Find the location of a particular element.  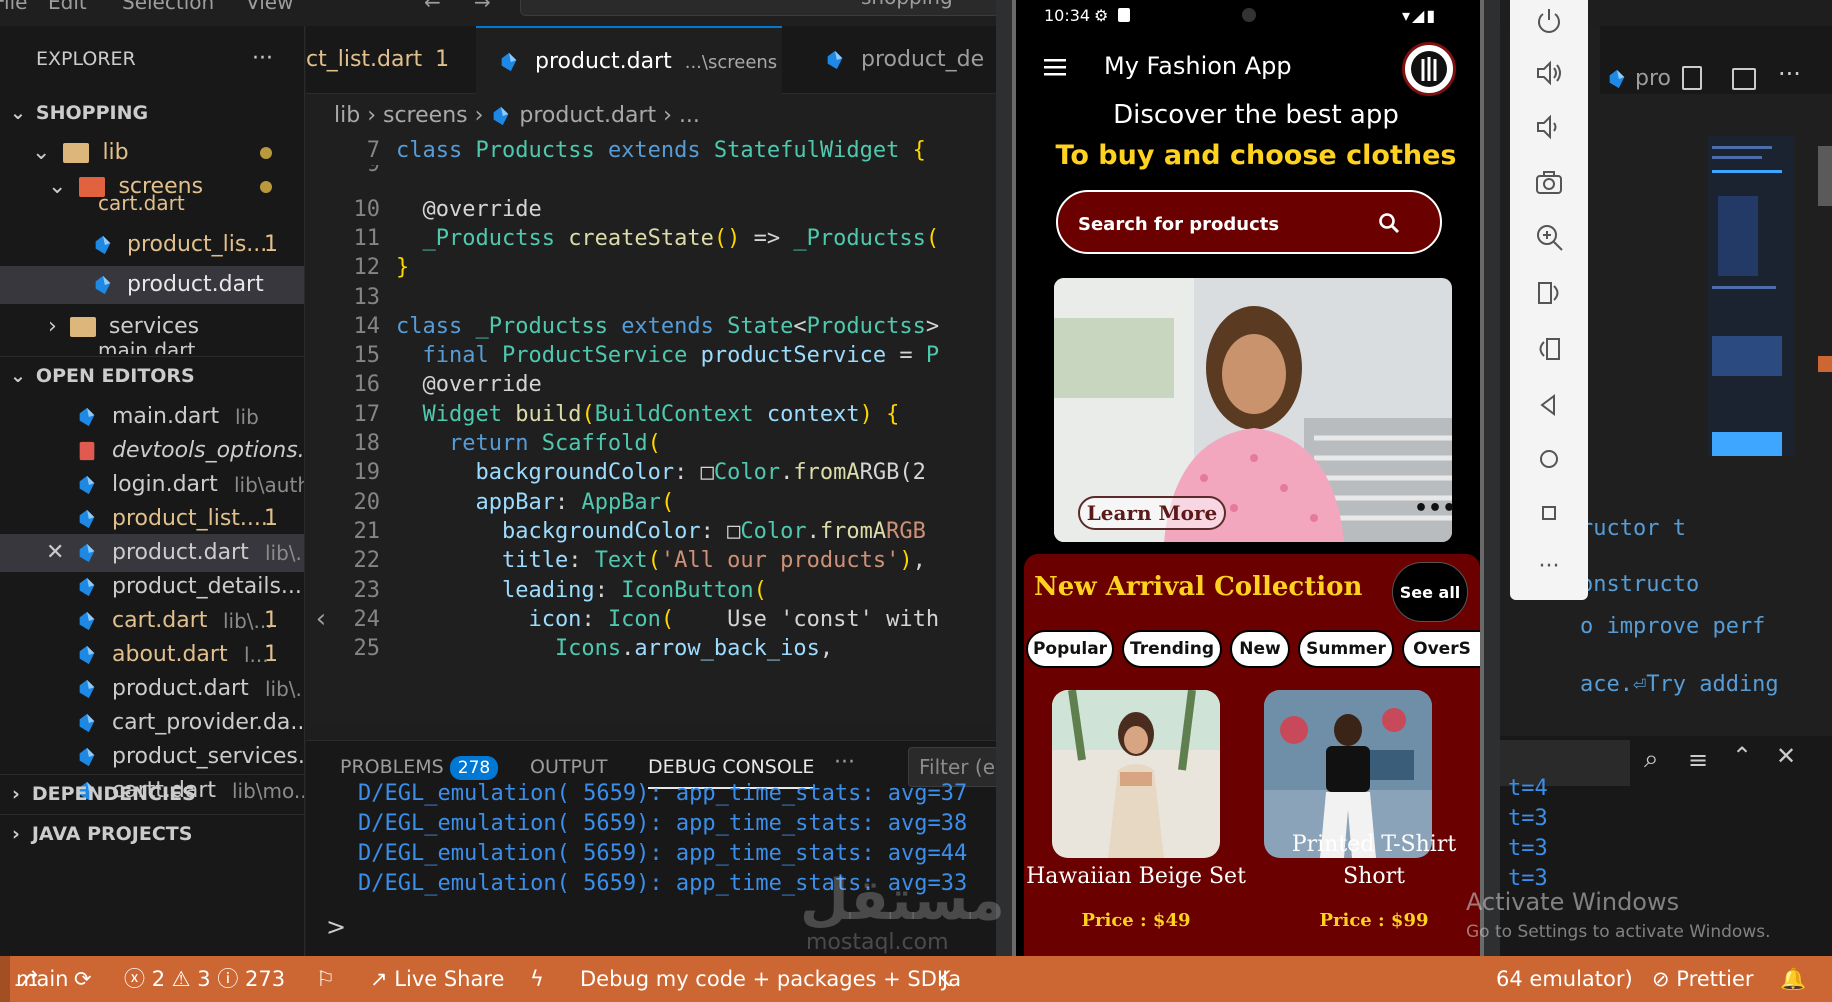

open-changes-icon is located at coordinates (1692, 78).